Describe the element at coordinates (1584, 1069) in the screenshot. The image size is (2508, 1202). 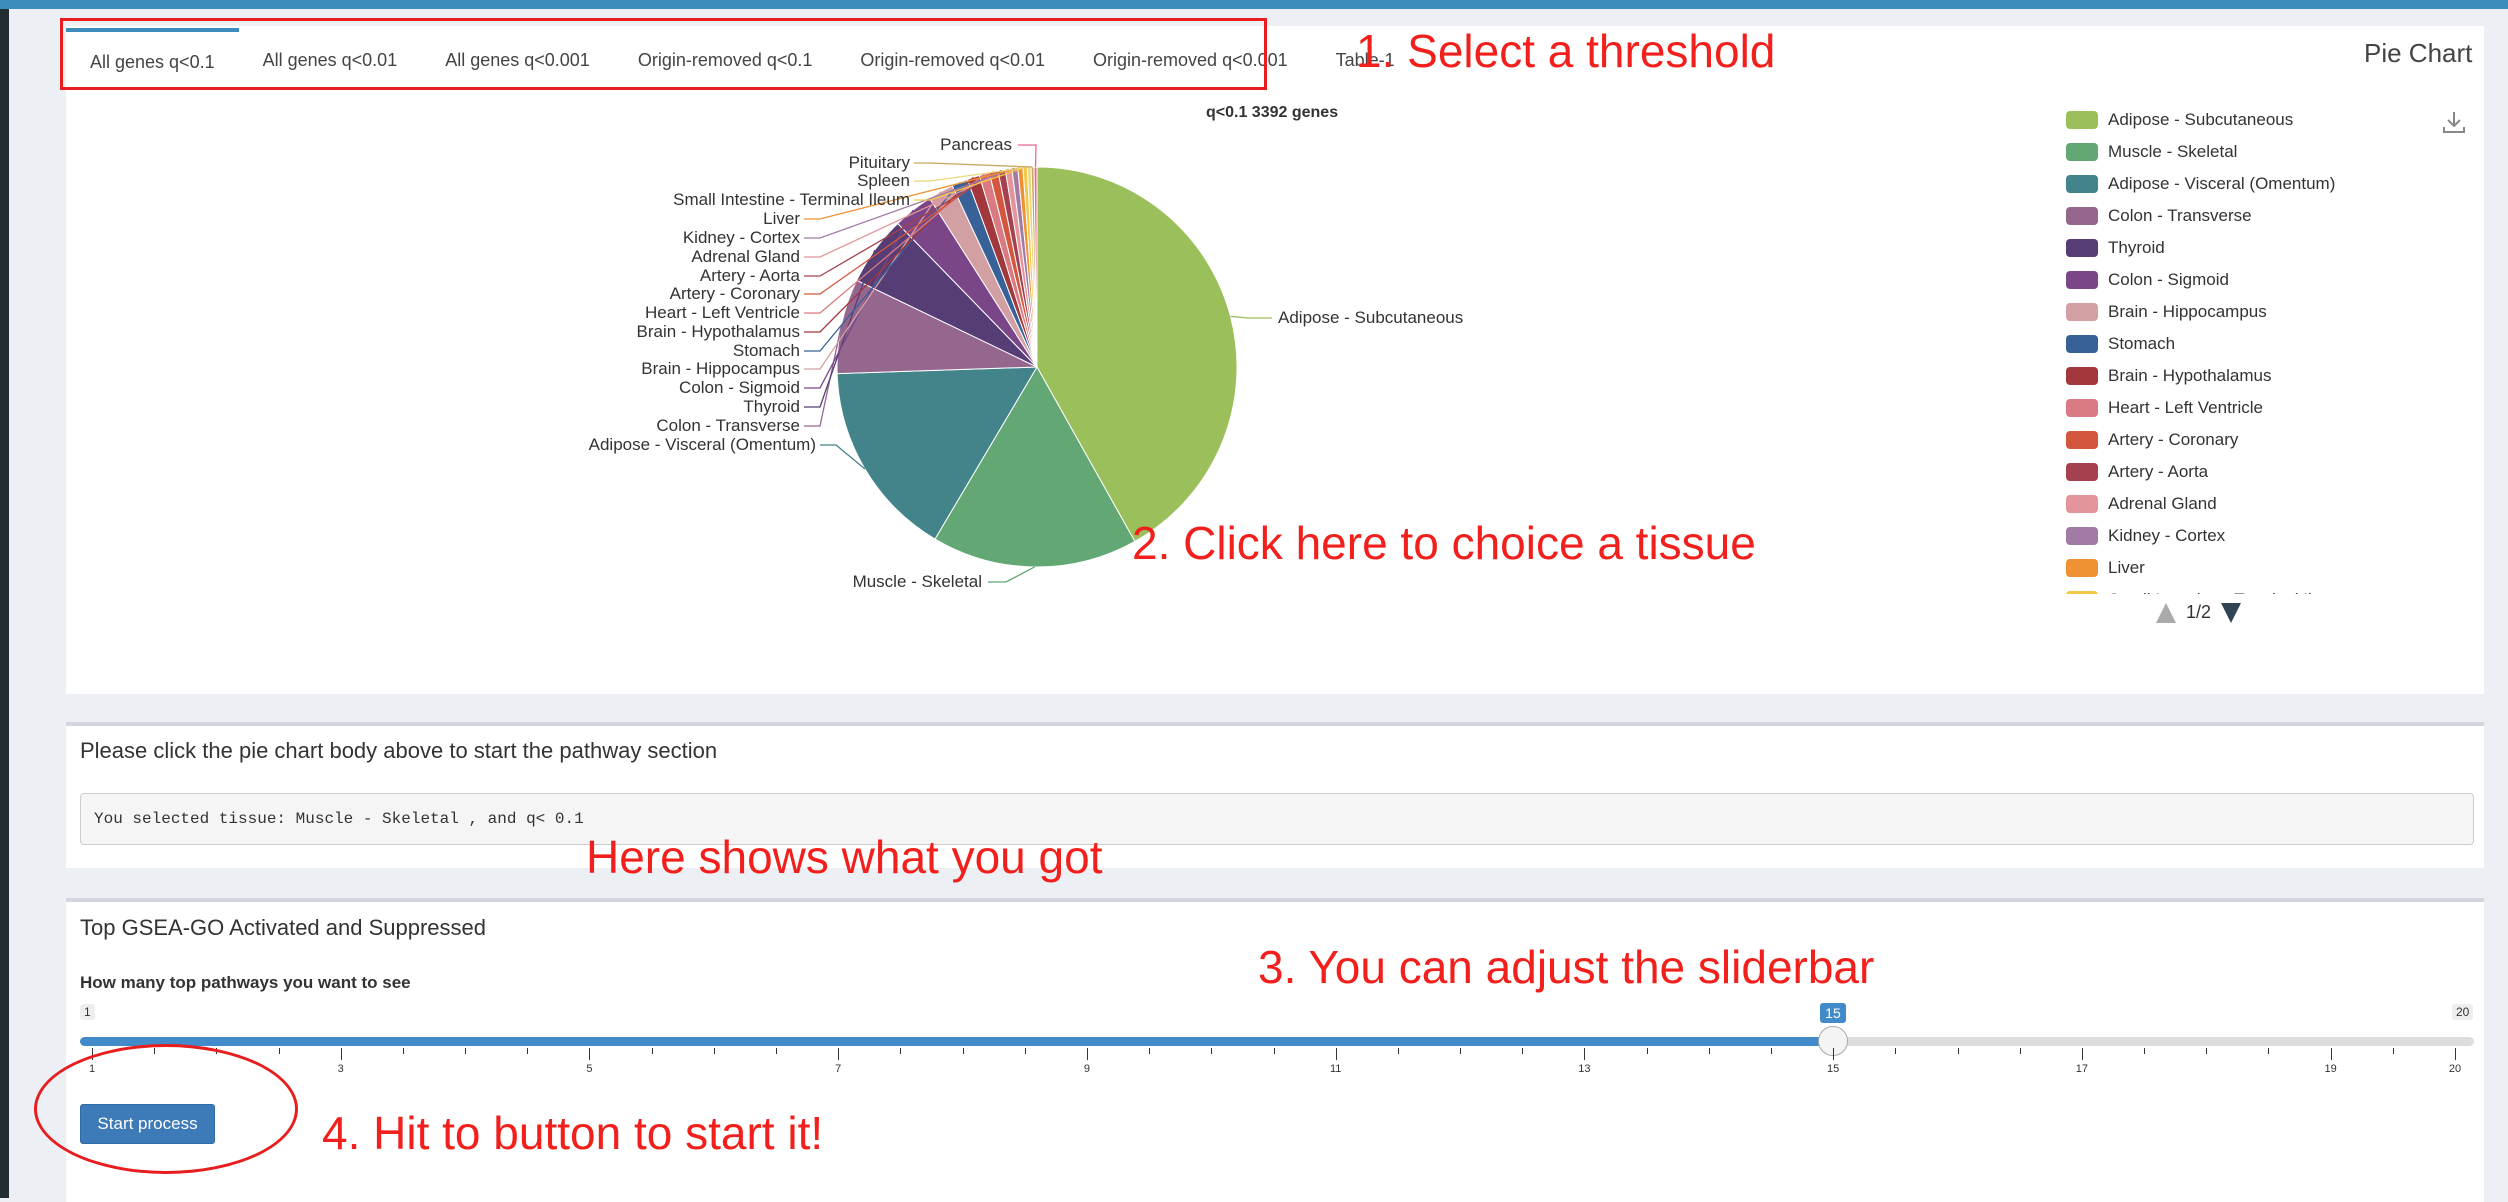
I see `slider-tick-label: 13` at that location.